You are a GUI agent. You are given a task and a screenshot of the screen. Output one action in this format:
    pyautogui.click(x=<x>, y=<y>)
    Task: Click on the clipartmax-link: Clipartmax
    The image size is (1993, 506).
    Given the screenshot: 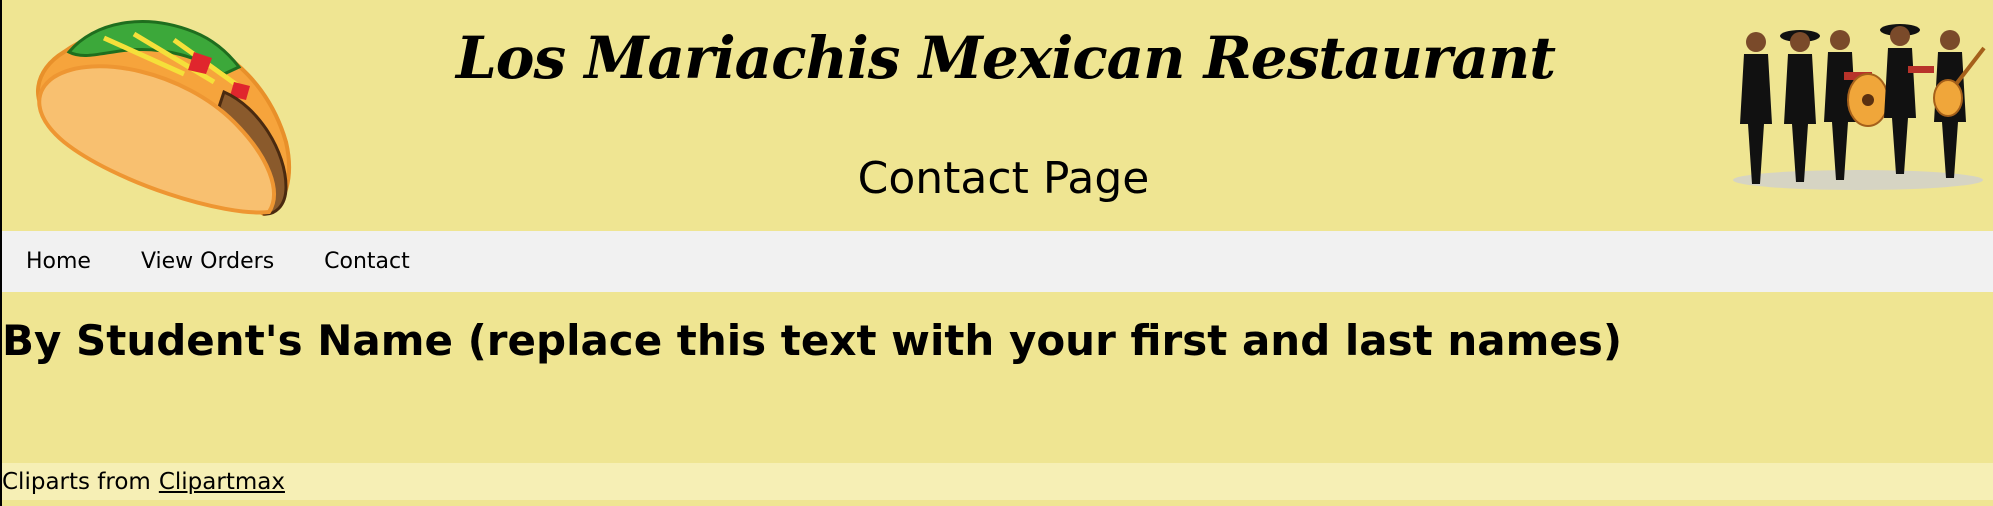 What is the action you would take?
    pyautogui.click(x=222, y=482)
    